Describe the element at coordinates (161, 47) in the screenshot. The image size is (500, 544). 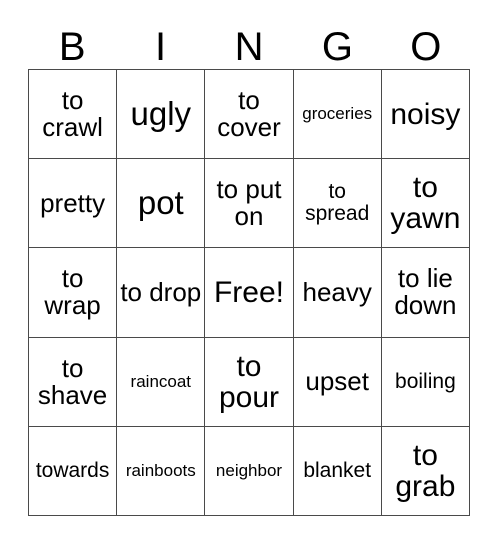
I see `bingo-header-letter-i: I` at that location.